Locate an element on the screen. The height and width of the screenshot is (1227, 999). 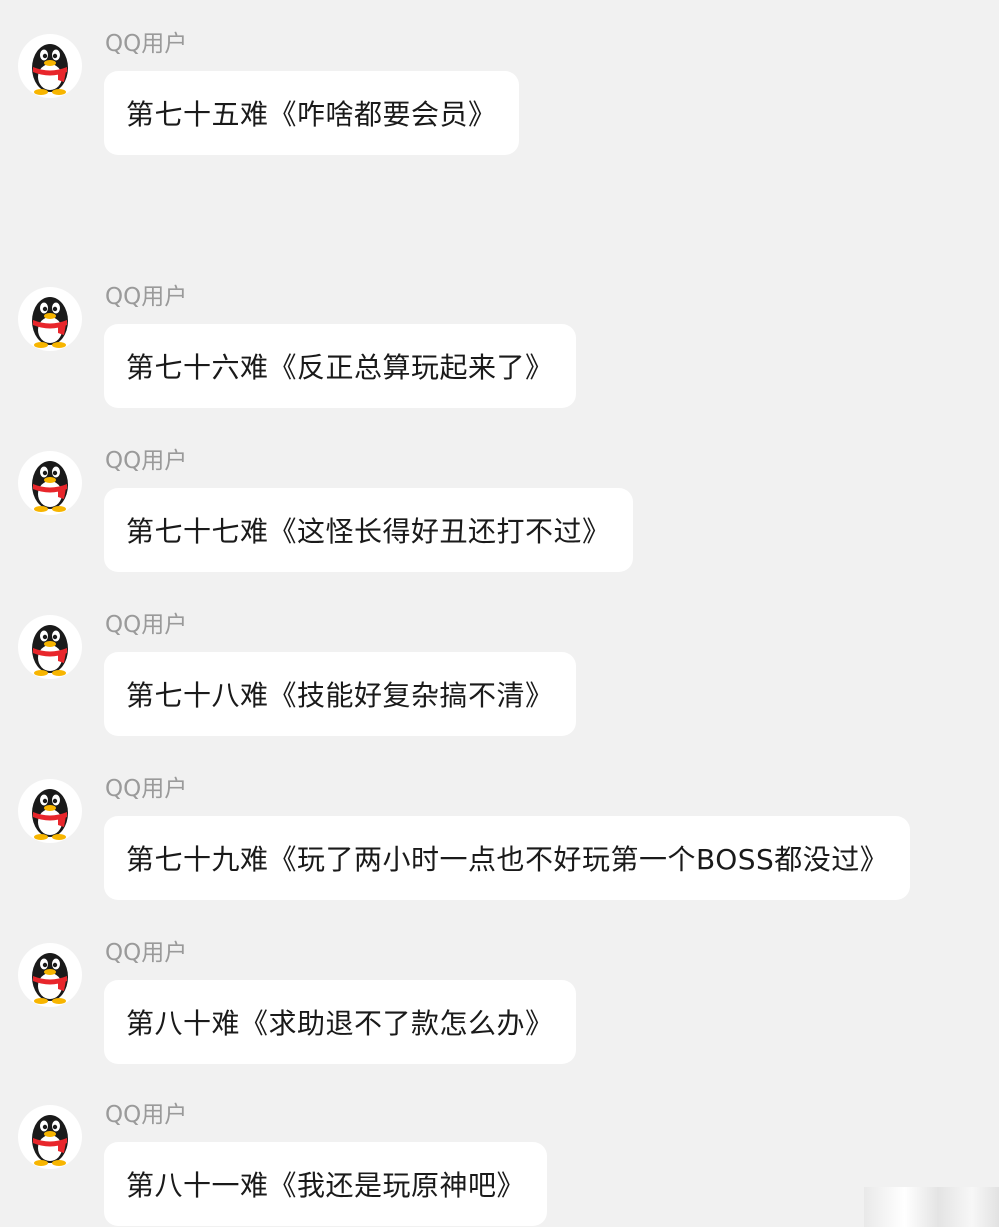
message-text: 第七十九难《玩了两小时一点也不好玩第一个BOSS都没过》 is located at coordinates (507, 859).